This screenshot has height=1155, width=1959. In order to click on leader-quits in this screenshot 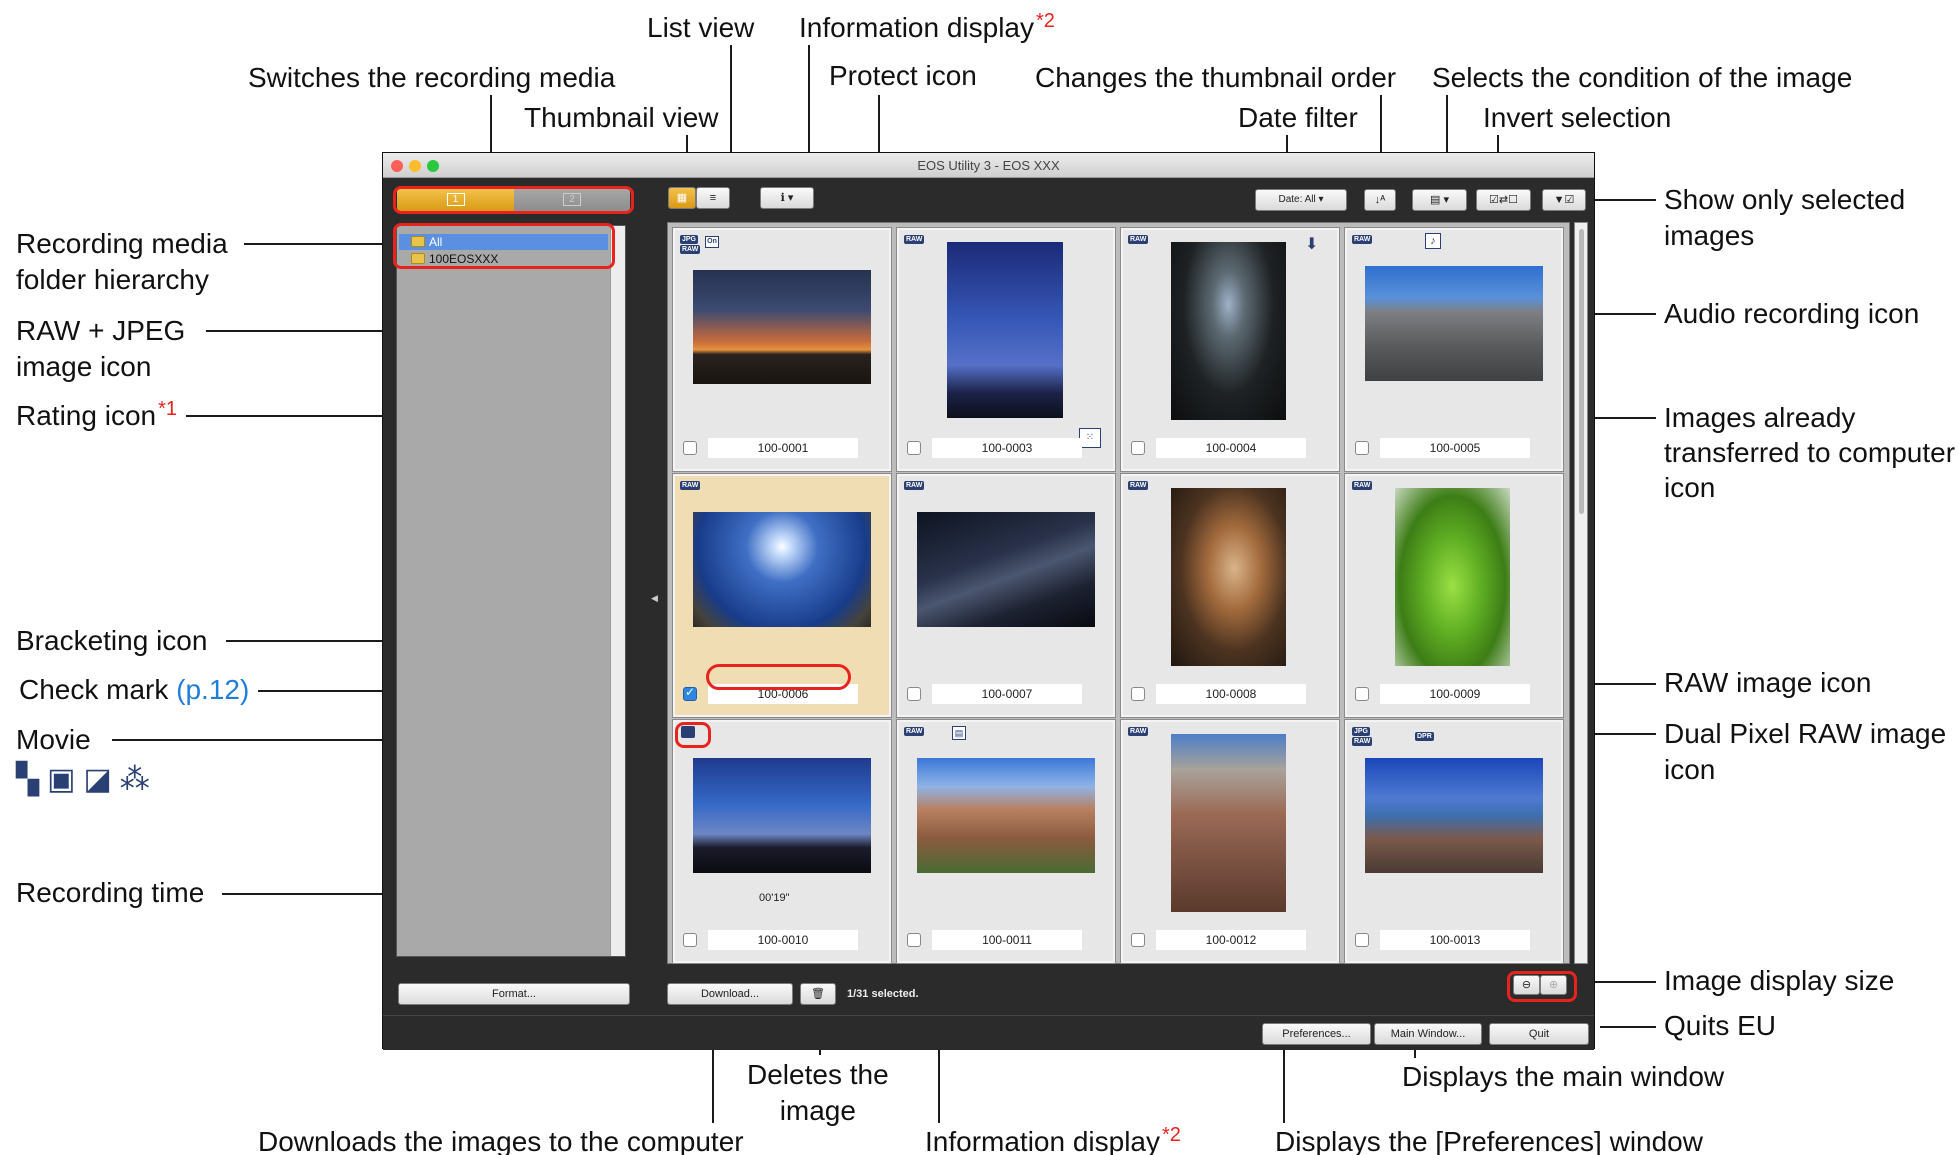, I will do `click(1628, 1027)`.